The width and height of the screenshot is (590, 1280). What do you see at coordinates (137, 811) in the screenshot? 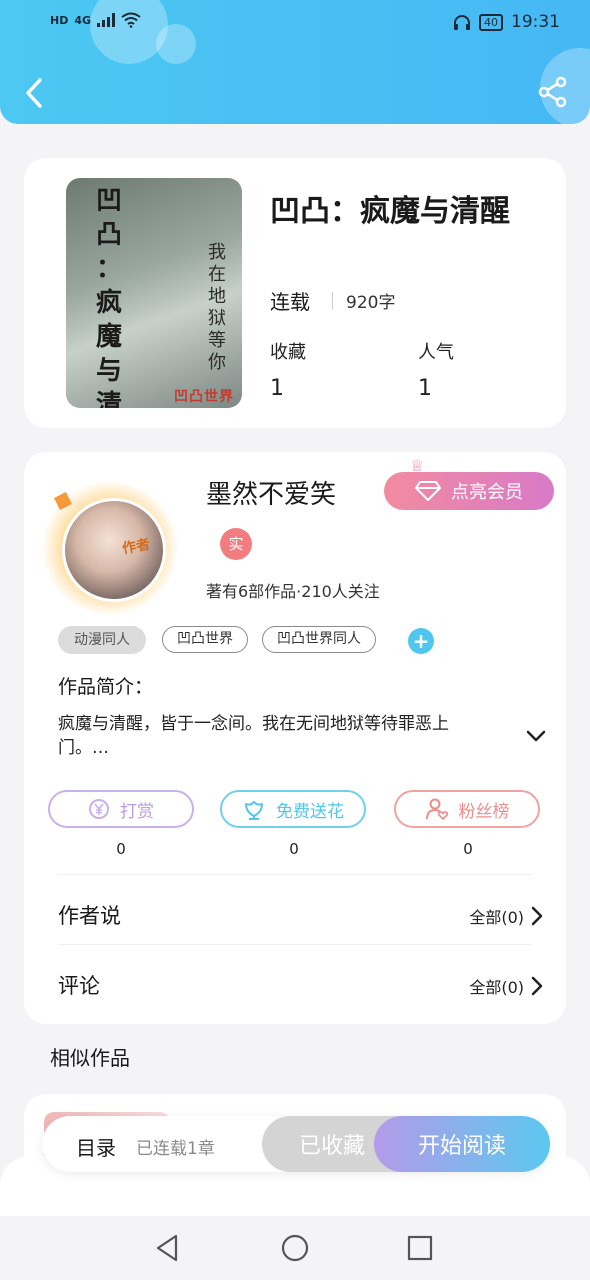
I see `reward-label: 打赏` at bounding box center [137, 811].